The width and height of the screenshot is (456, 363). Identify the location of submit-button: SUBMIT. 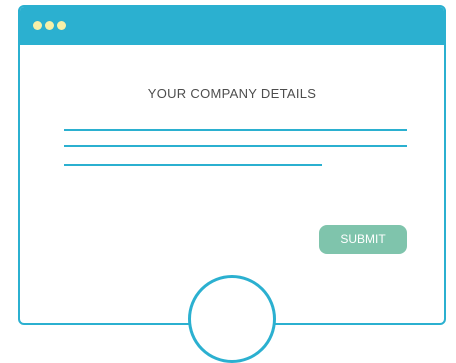
(363, 239).